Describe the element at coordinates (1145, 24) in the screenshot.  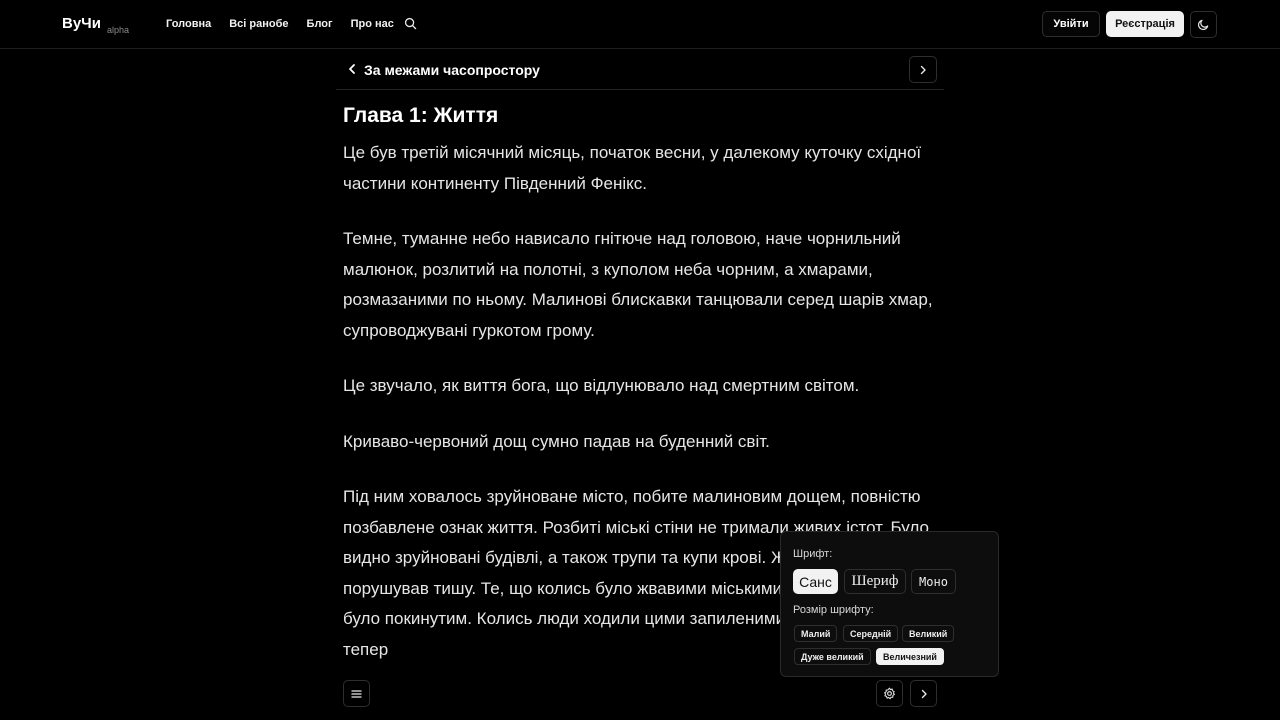
I see `register-button: Реєстрація` at that location.